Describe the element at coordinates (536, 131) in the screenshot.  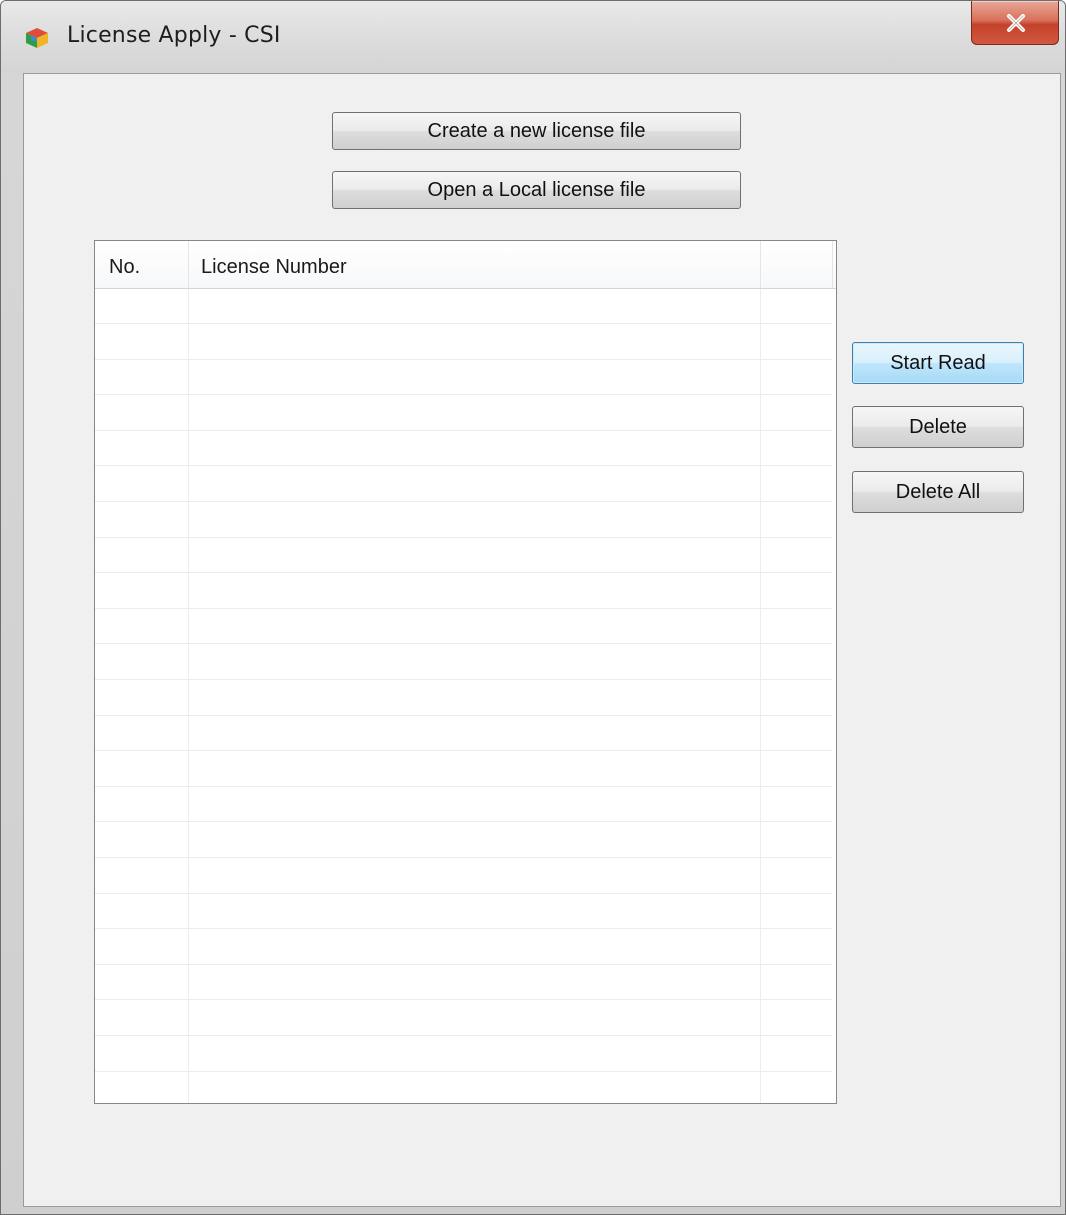
I see `create-license-file-button: Create a new license file` at that location.